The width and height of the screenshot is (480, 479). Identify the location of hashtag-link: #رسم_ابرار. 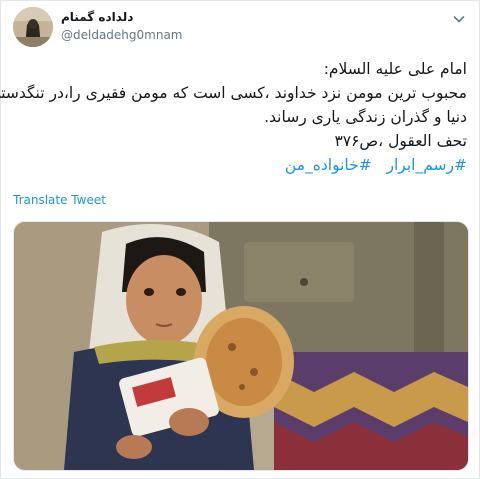
(427, 165).